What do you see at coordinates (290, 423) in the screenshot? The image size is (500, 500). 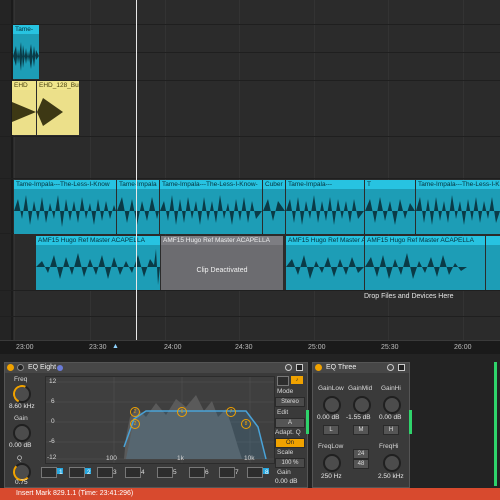 I see `edit-ab-button: A` at bounding box center [290, 423].